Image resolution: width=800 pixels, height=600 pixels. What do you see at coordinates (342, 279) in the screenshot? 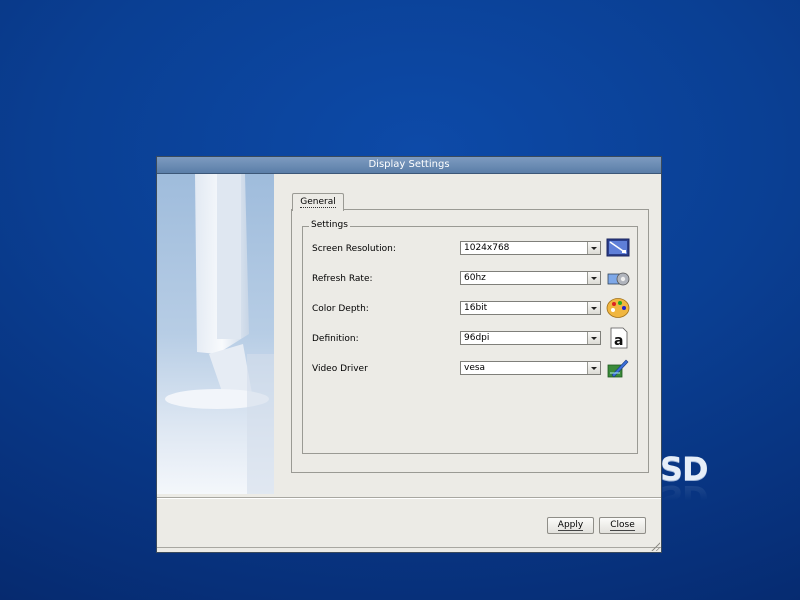
I see `refresh-rate-label: Refresh Rate:` at bounding box center [342, 279].